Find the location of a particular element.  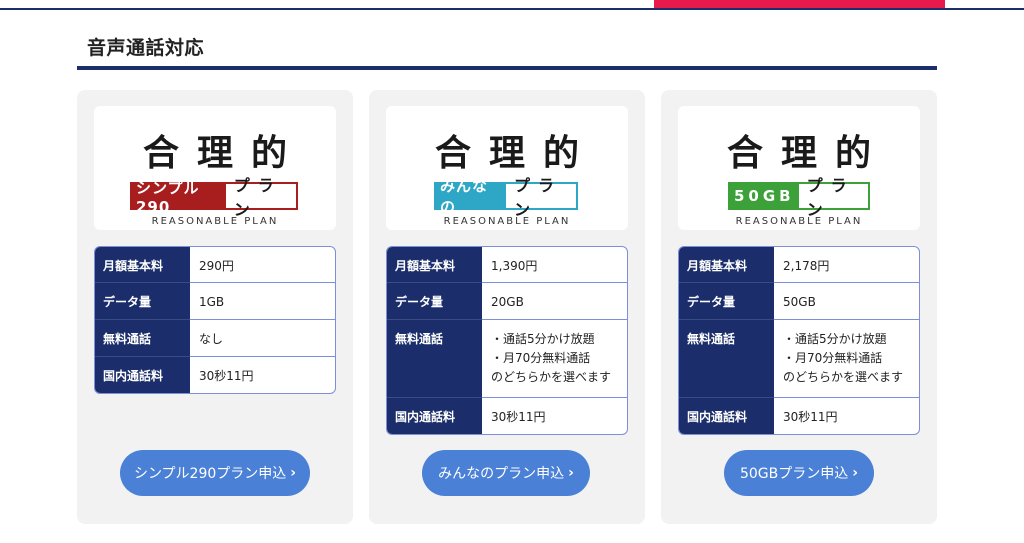

plan-logo: 合理的 50GB プラン REASONABLE PLAN is located at coordinates (799, 168).